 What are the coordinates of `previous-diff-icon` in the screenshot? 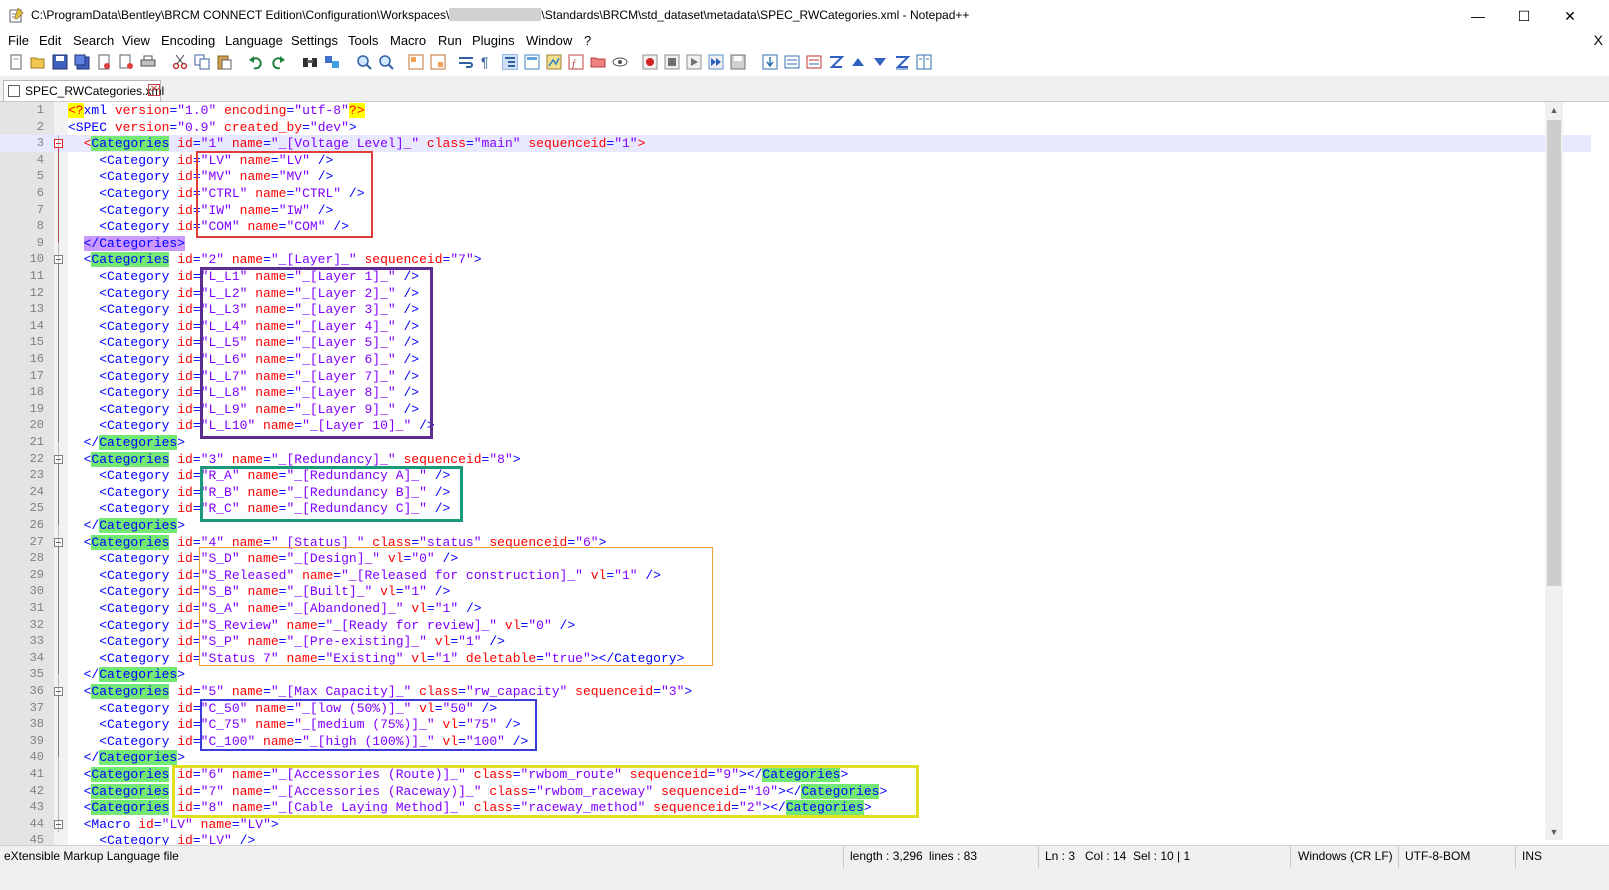 It's located at (858, 62).